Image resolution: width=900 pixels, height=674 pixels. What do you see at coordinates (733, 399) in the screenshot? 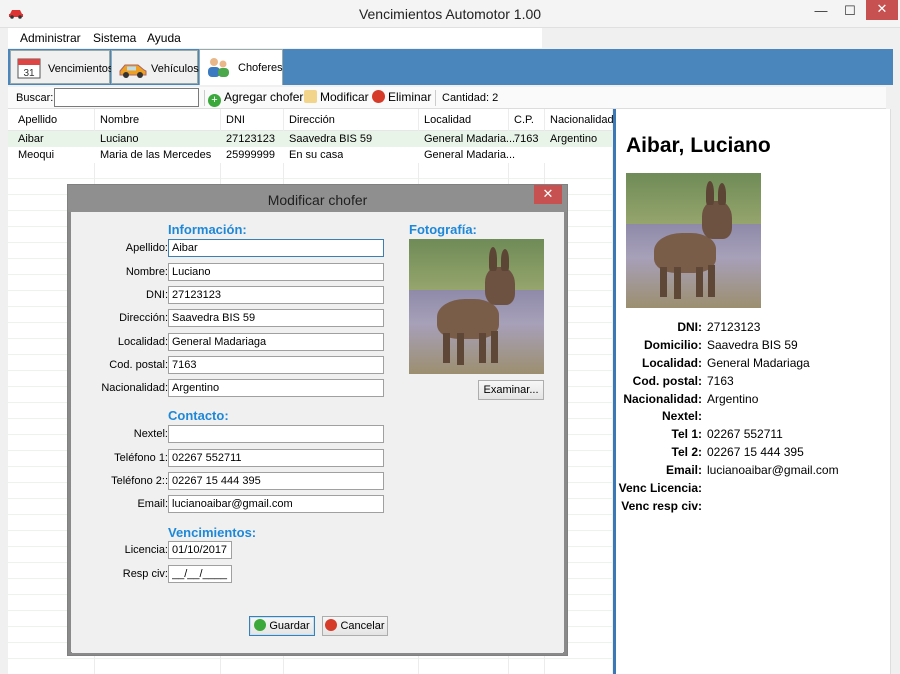
I see `detail-value-nacionalidad: Argentino` at bounding box center [733, 399].